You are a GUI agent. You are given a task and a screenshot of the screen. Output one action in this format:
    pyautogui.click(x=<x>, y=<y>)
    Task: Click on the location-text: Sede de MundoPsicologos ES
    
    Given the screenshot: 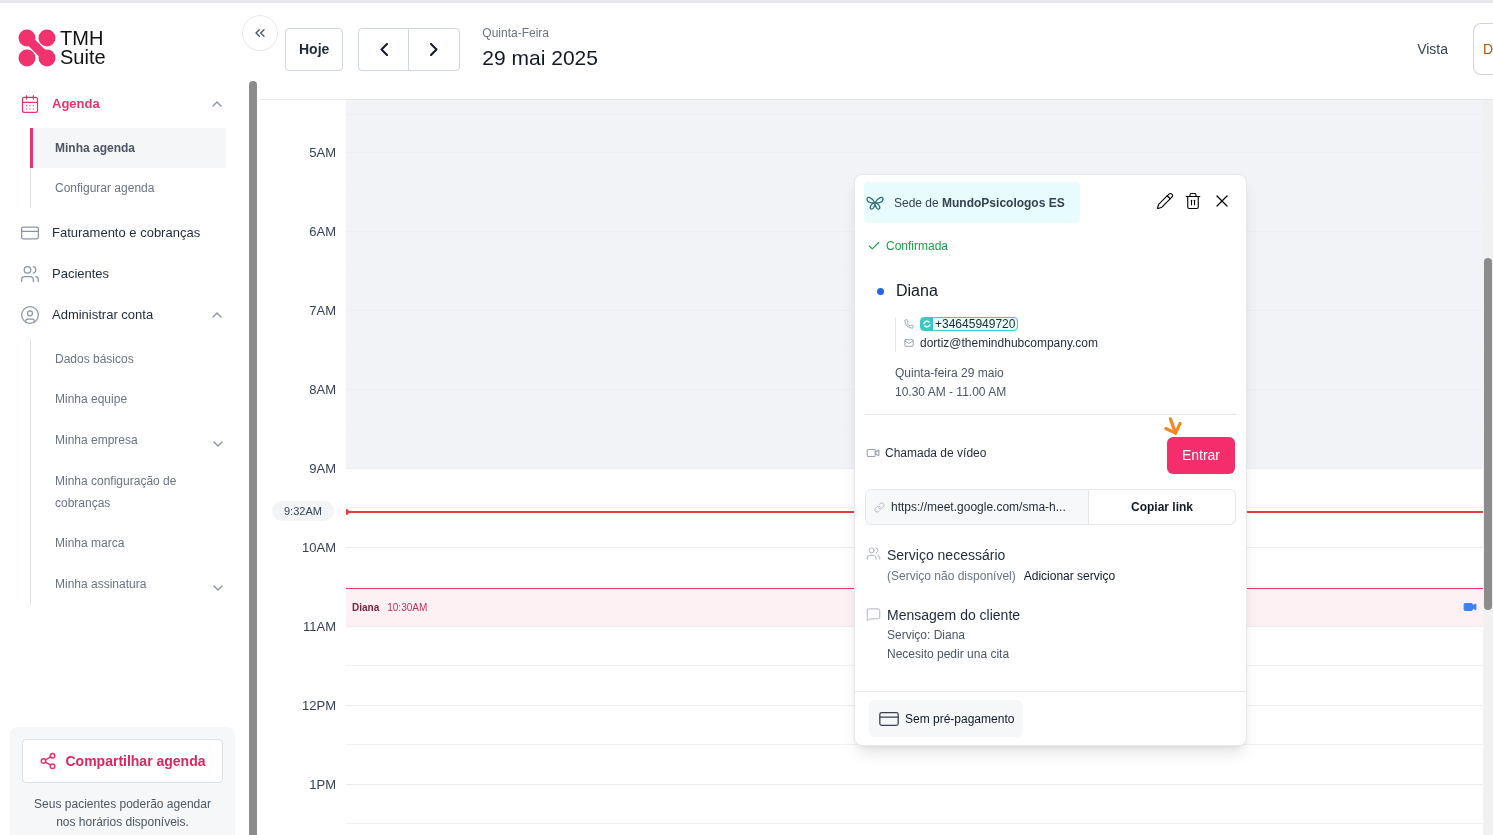 What is the action you would take?
    pyautogui.click(x=979, y=203)
    